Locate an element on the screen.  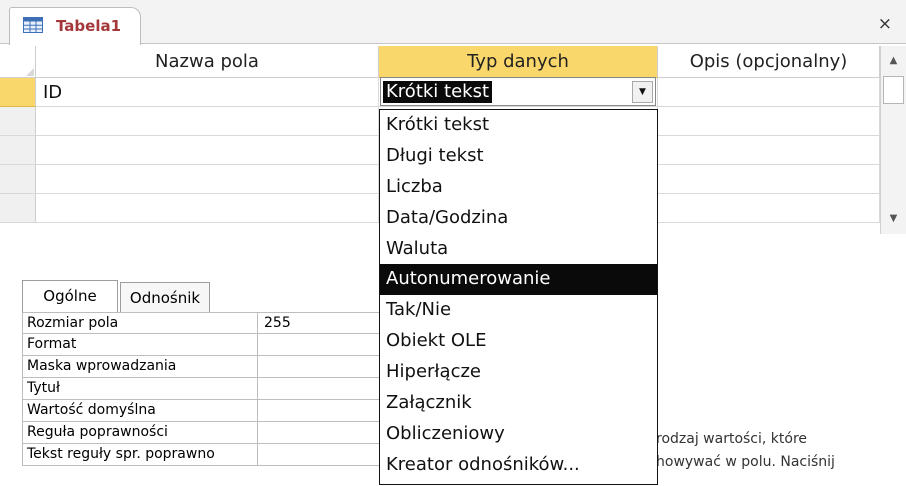
dropdown-option-currency: Waluta is located at coordinates (518, 249).